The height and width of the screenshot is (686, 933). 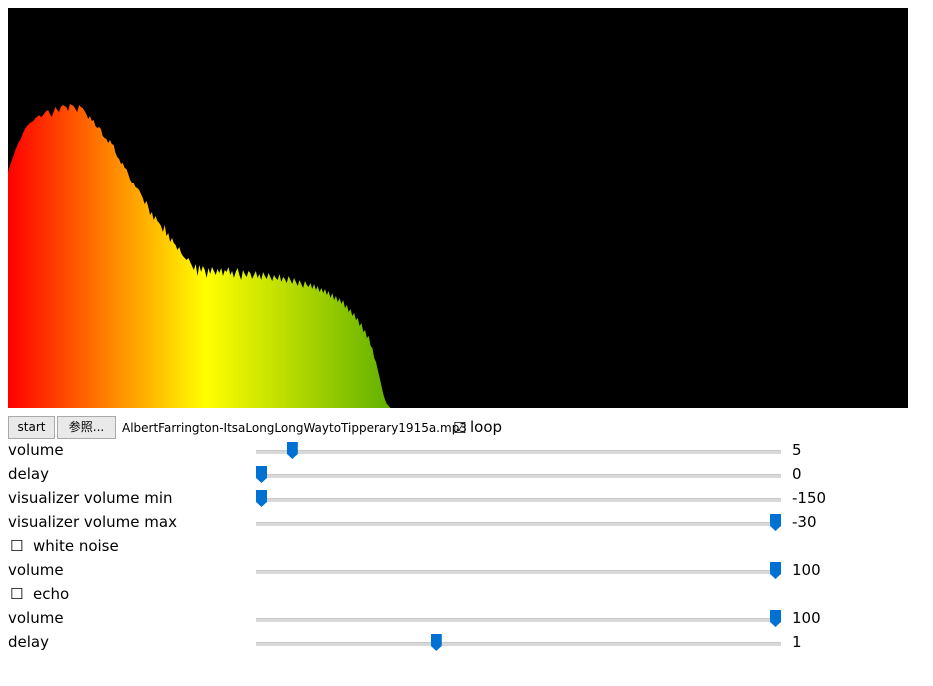 I want to click on slider-row: delay 1, so click(x=466, y=644).